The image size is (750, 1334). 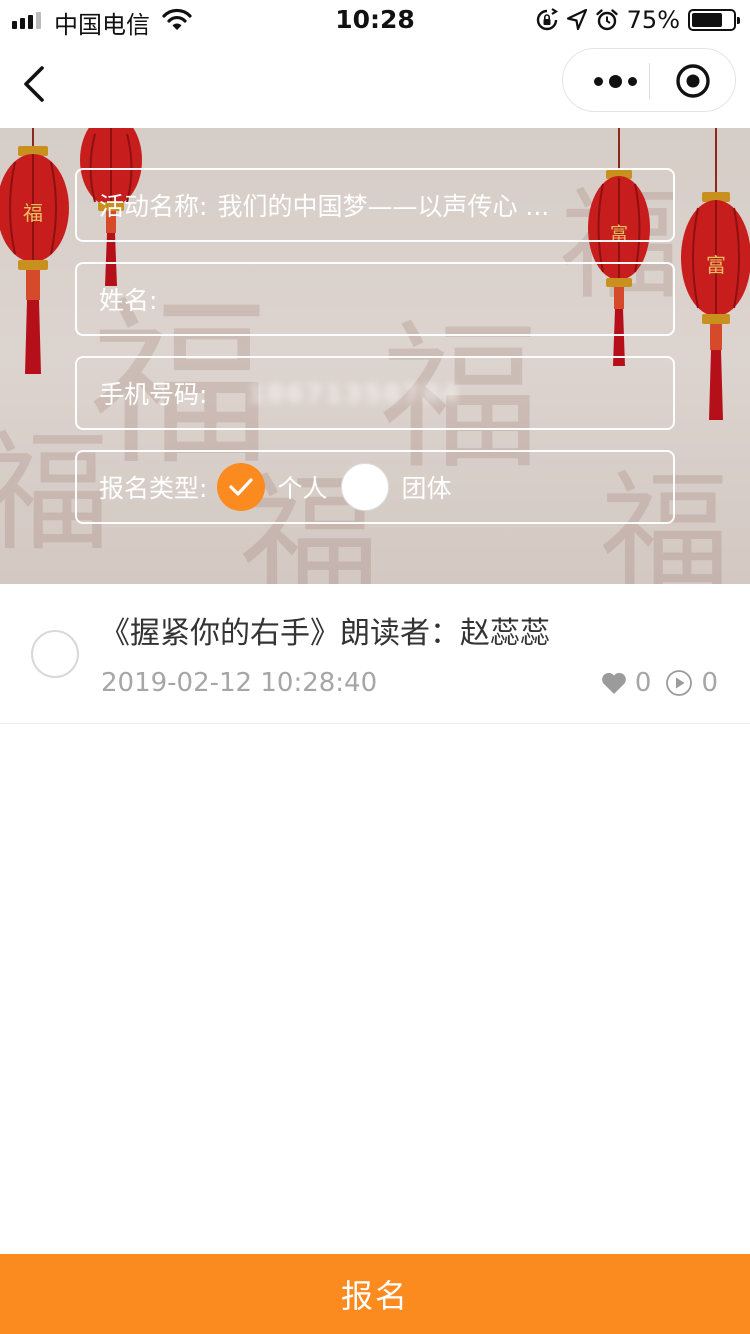 I want to click on item-stats: 0 0, so click(x=659, y=683).